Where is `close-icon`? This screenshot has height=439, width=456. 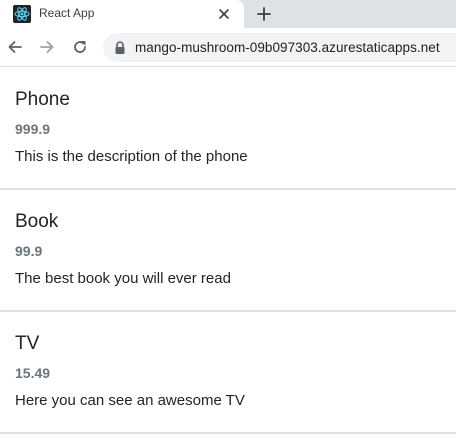
close-icon is located at coordinates (224, 14).